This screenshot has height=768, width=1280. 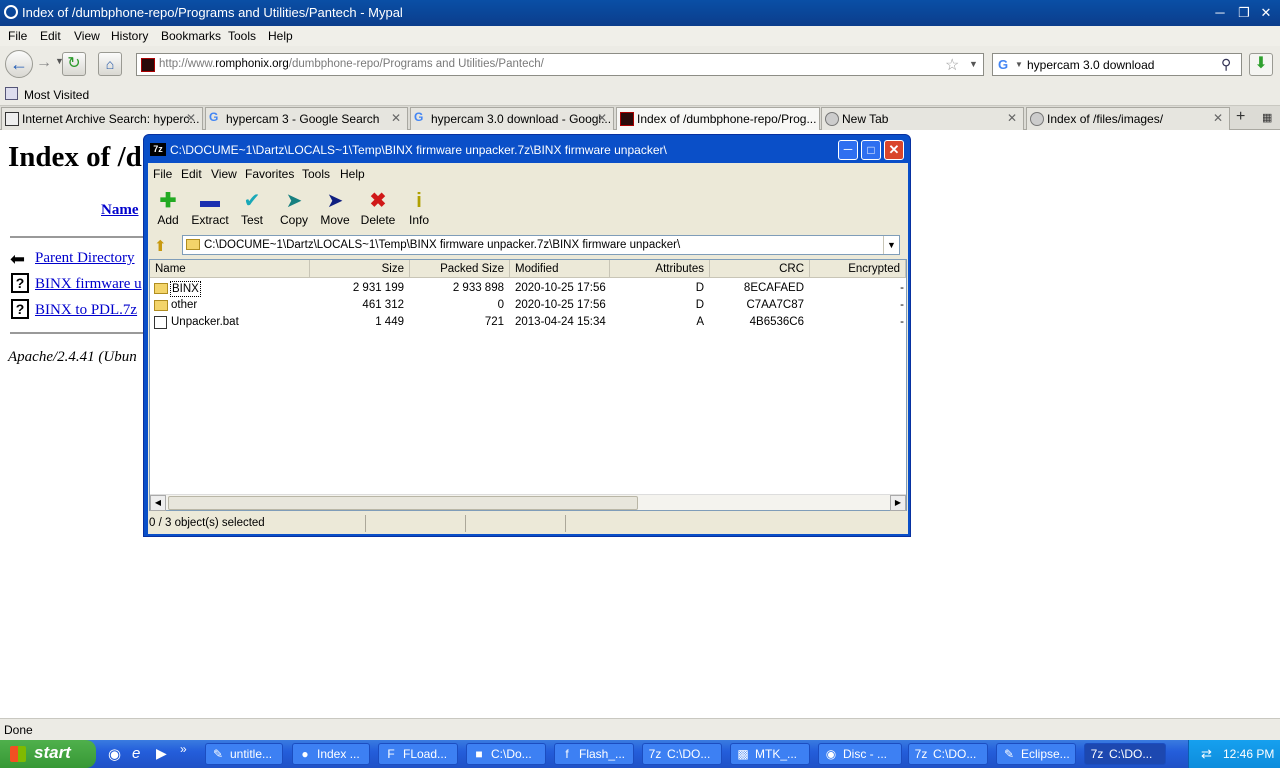 I want to click on search-input: hypercam 3.0 download, so click(x=1090, y=65).